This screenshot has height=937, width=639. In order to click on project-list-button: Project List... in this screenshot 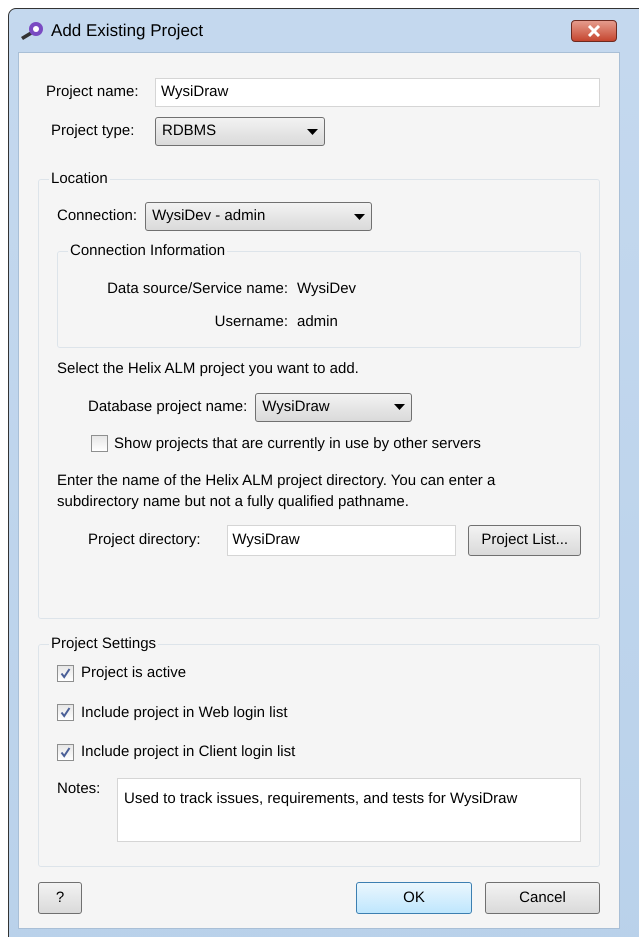, I will do `click(524, 540)`.